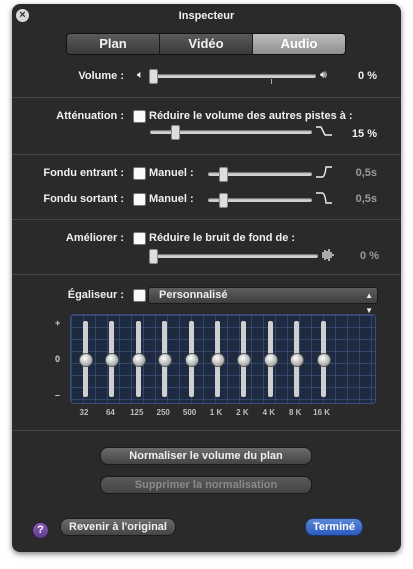  I want to click on equalizer-checkbox, so click(139, 295).